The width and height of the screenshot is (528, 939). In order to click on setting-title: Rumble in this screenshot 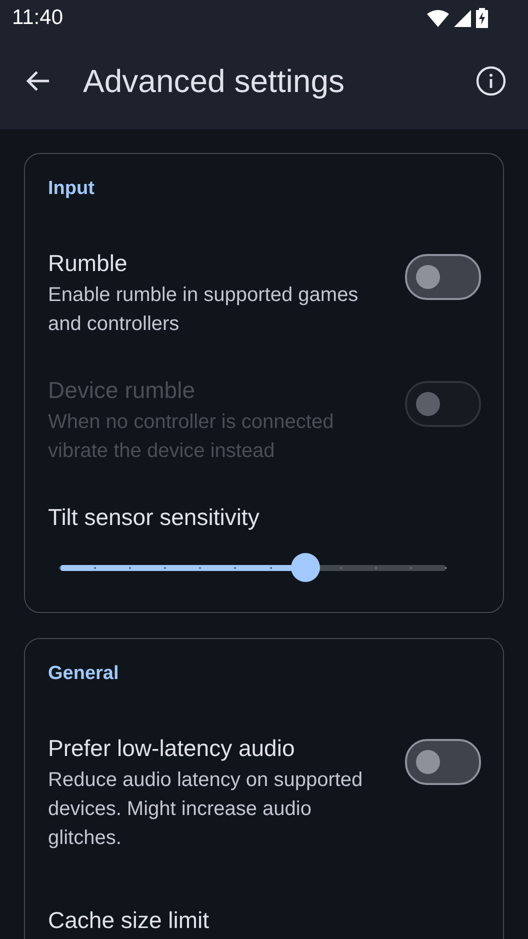, I will do `click(88, 263)`.